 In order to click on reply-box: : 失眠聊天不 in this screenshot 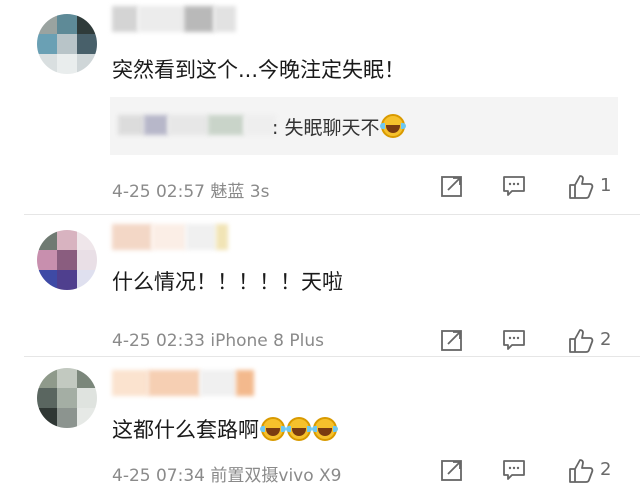, I will do `click(364, 126)`.